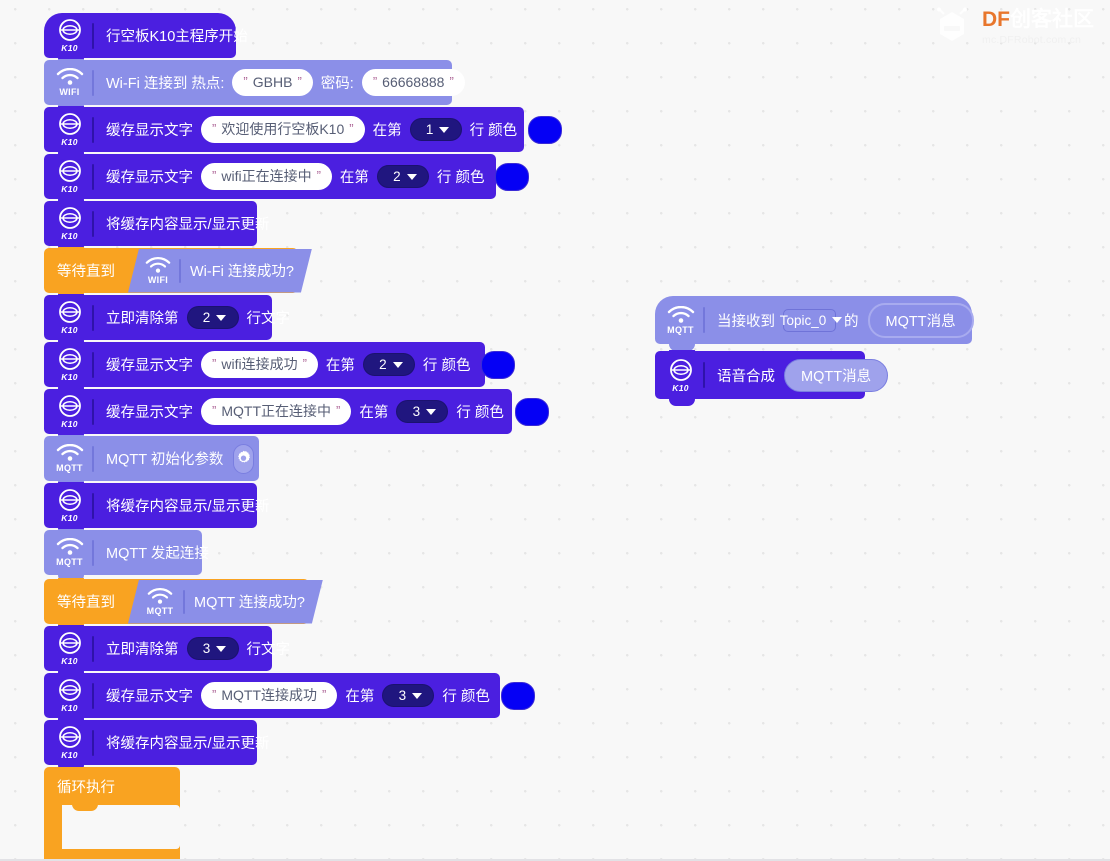  I want to click on display-text-field: ” 欢迎使用行空板K10 ”, so click(283, 129).